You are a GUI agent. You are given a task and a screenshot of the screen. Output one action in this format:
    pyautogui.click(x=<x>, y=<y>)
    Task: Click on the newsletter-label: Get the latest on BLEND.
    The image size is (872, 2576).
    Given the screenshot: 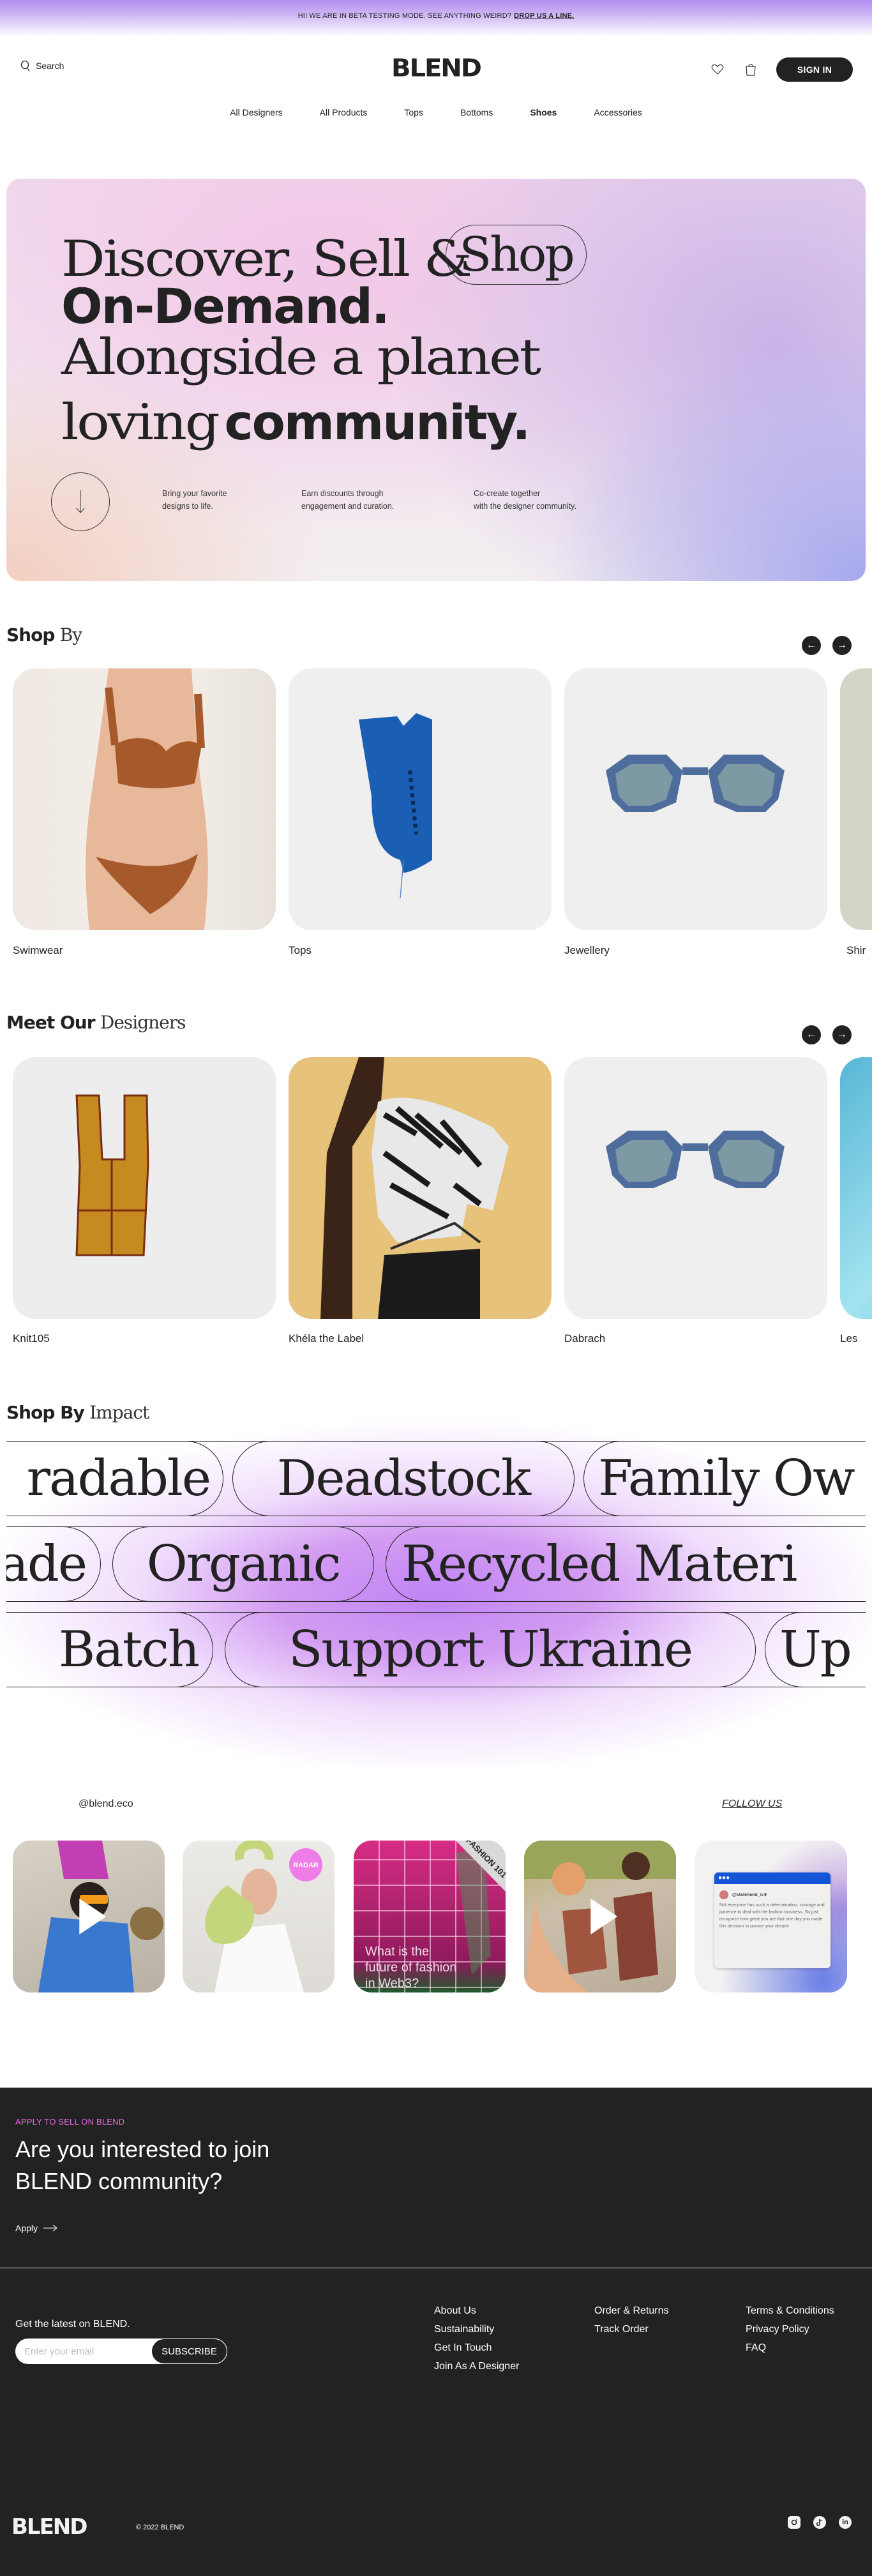 What is the action you would take?
    pyautogui.click(x=72, y=2324)
    